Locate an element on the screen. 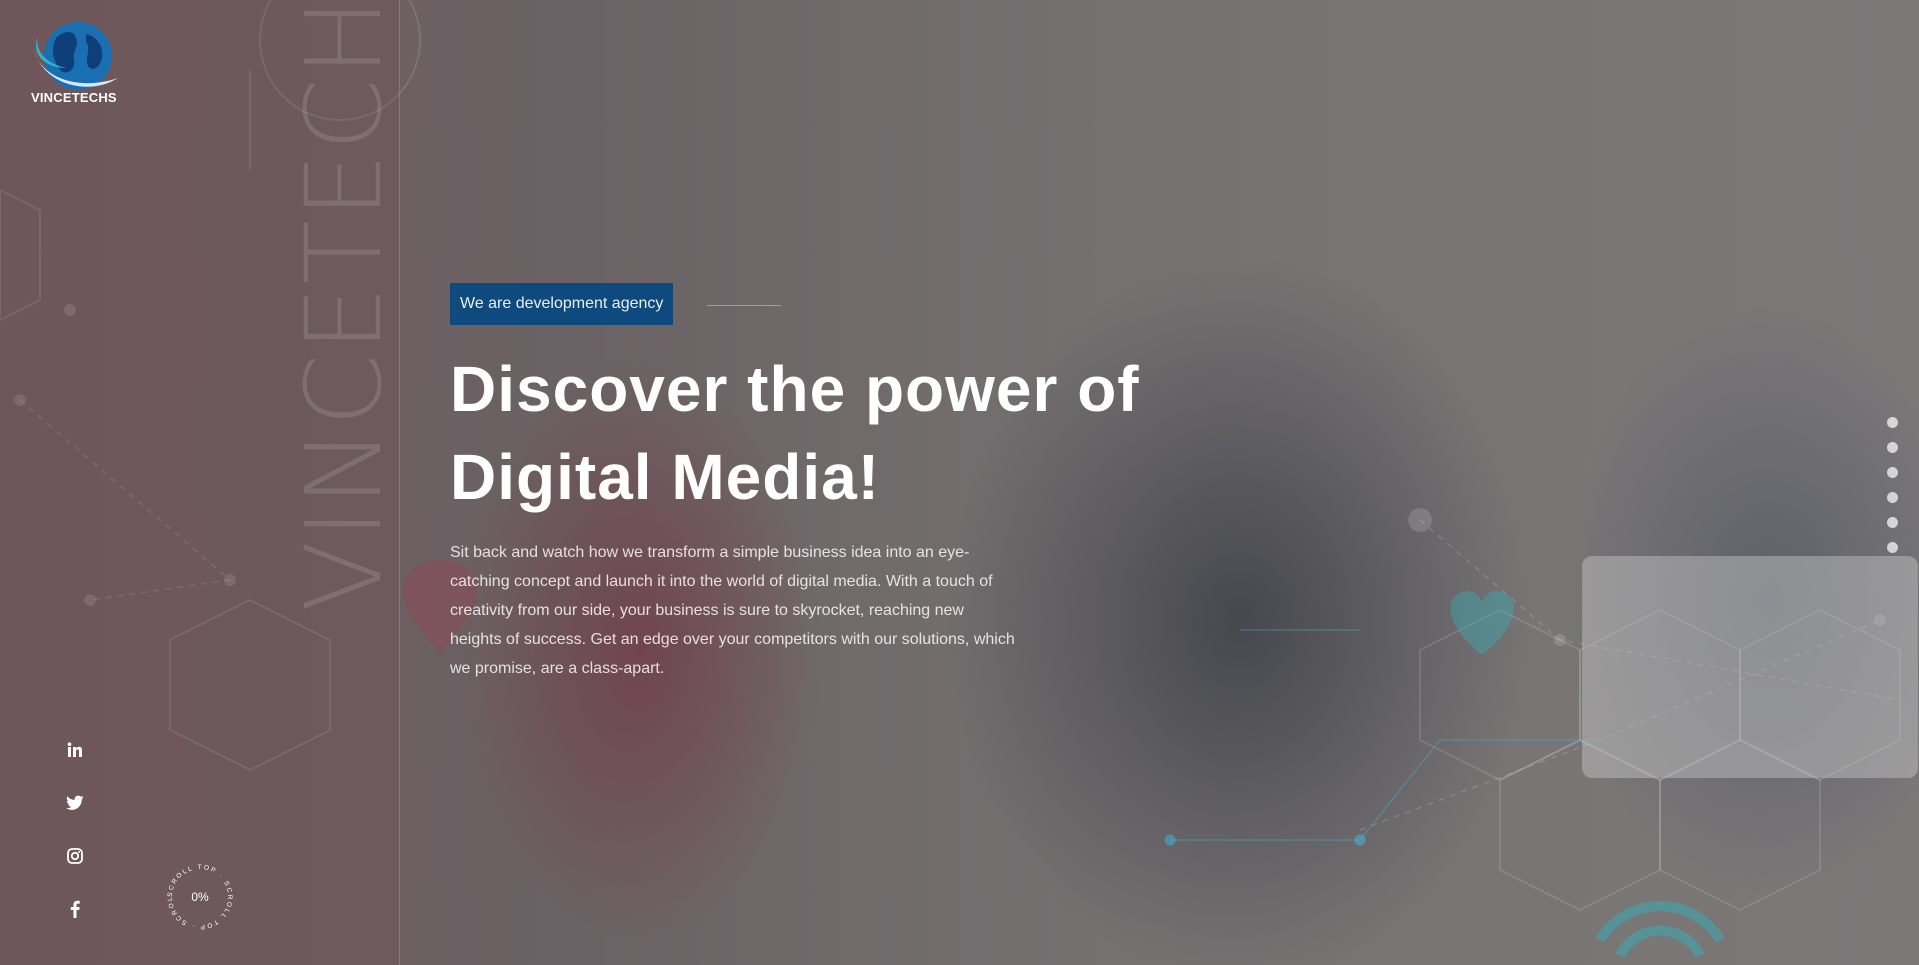  facebook-icon is located at coordinates (75, 909).